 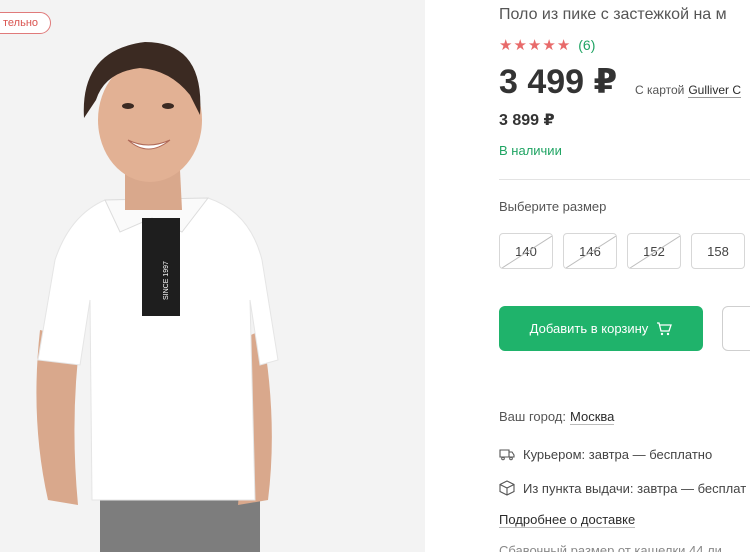 I want to click on box-icon, so click(x=507, y=488).